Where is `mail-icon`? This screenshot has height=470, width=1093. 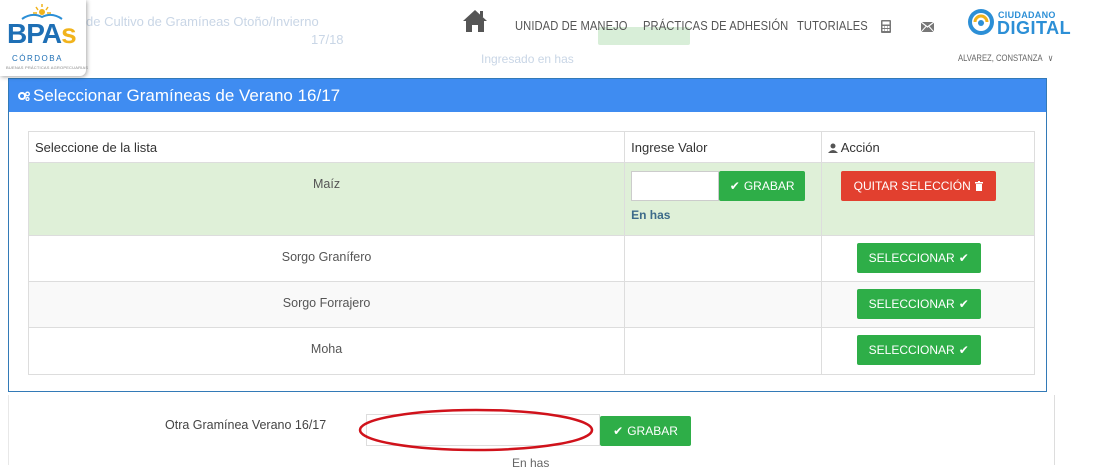 mail-icon is located at coordinates (927, 27).